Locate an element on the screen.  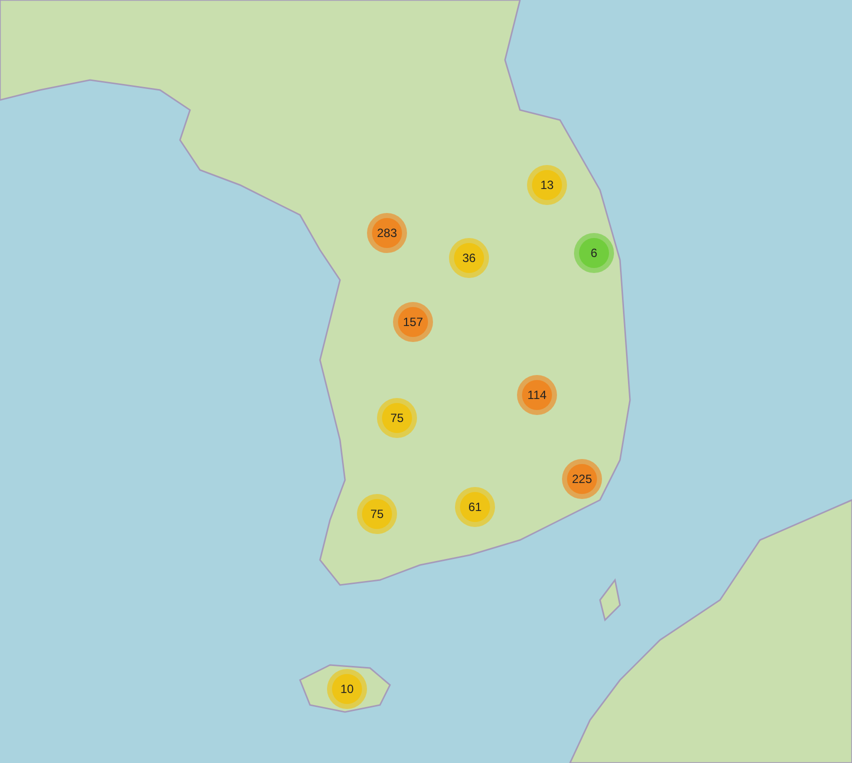
cluster-marker: 10 is located at coordinates (347, 689).